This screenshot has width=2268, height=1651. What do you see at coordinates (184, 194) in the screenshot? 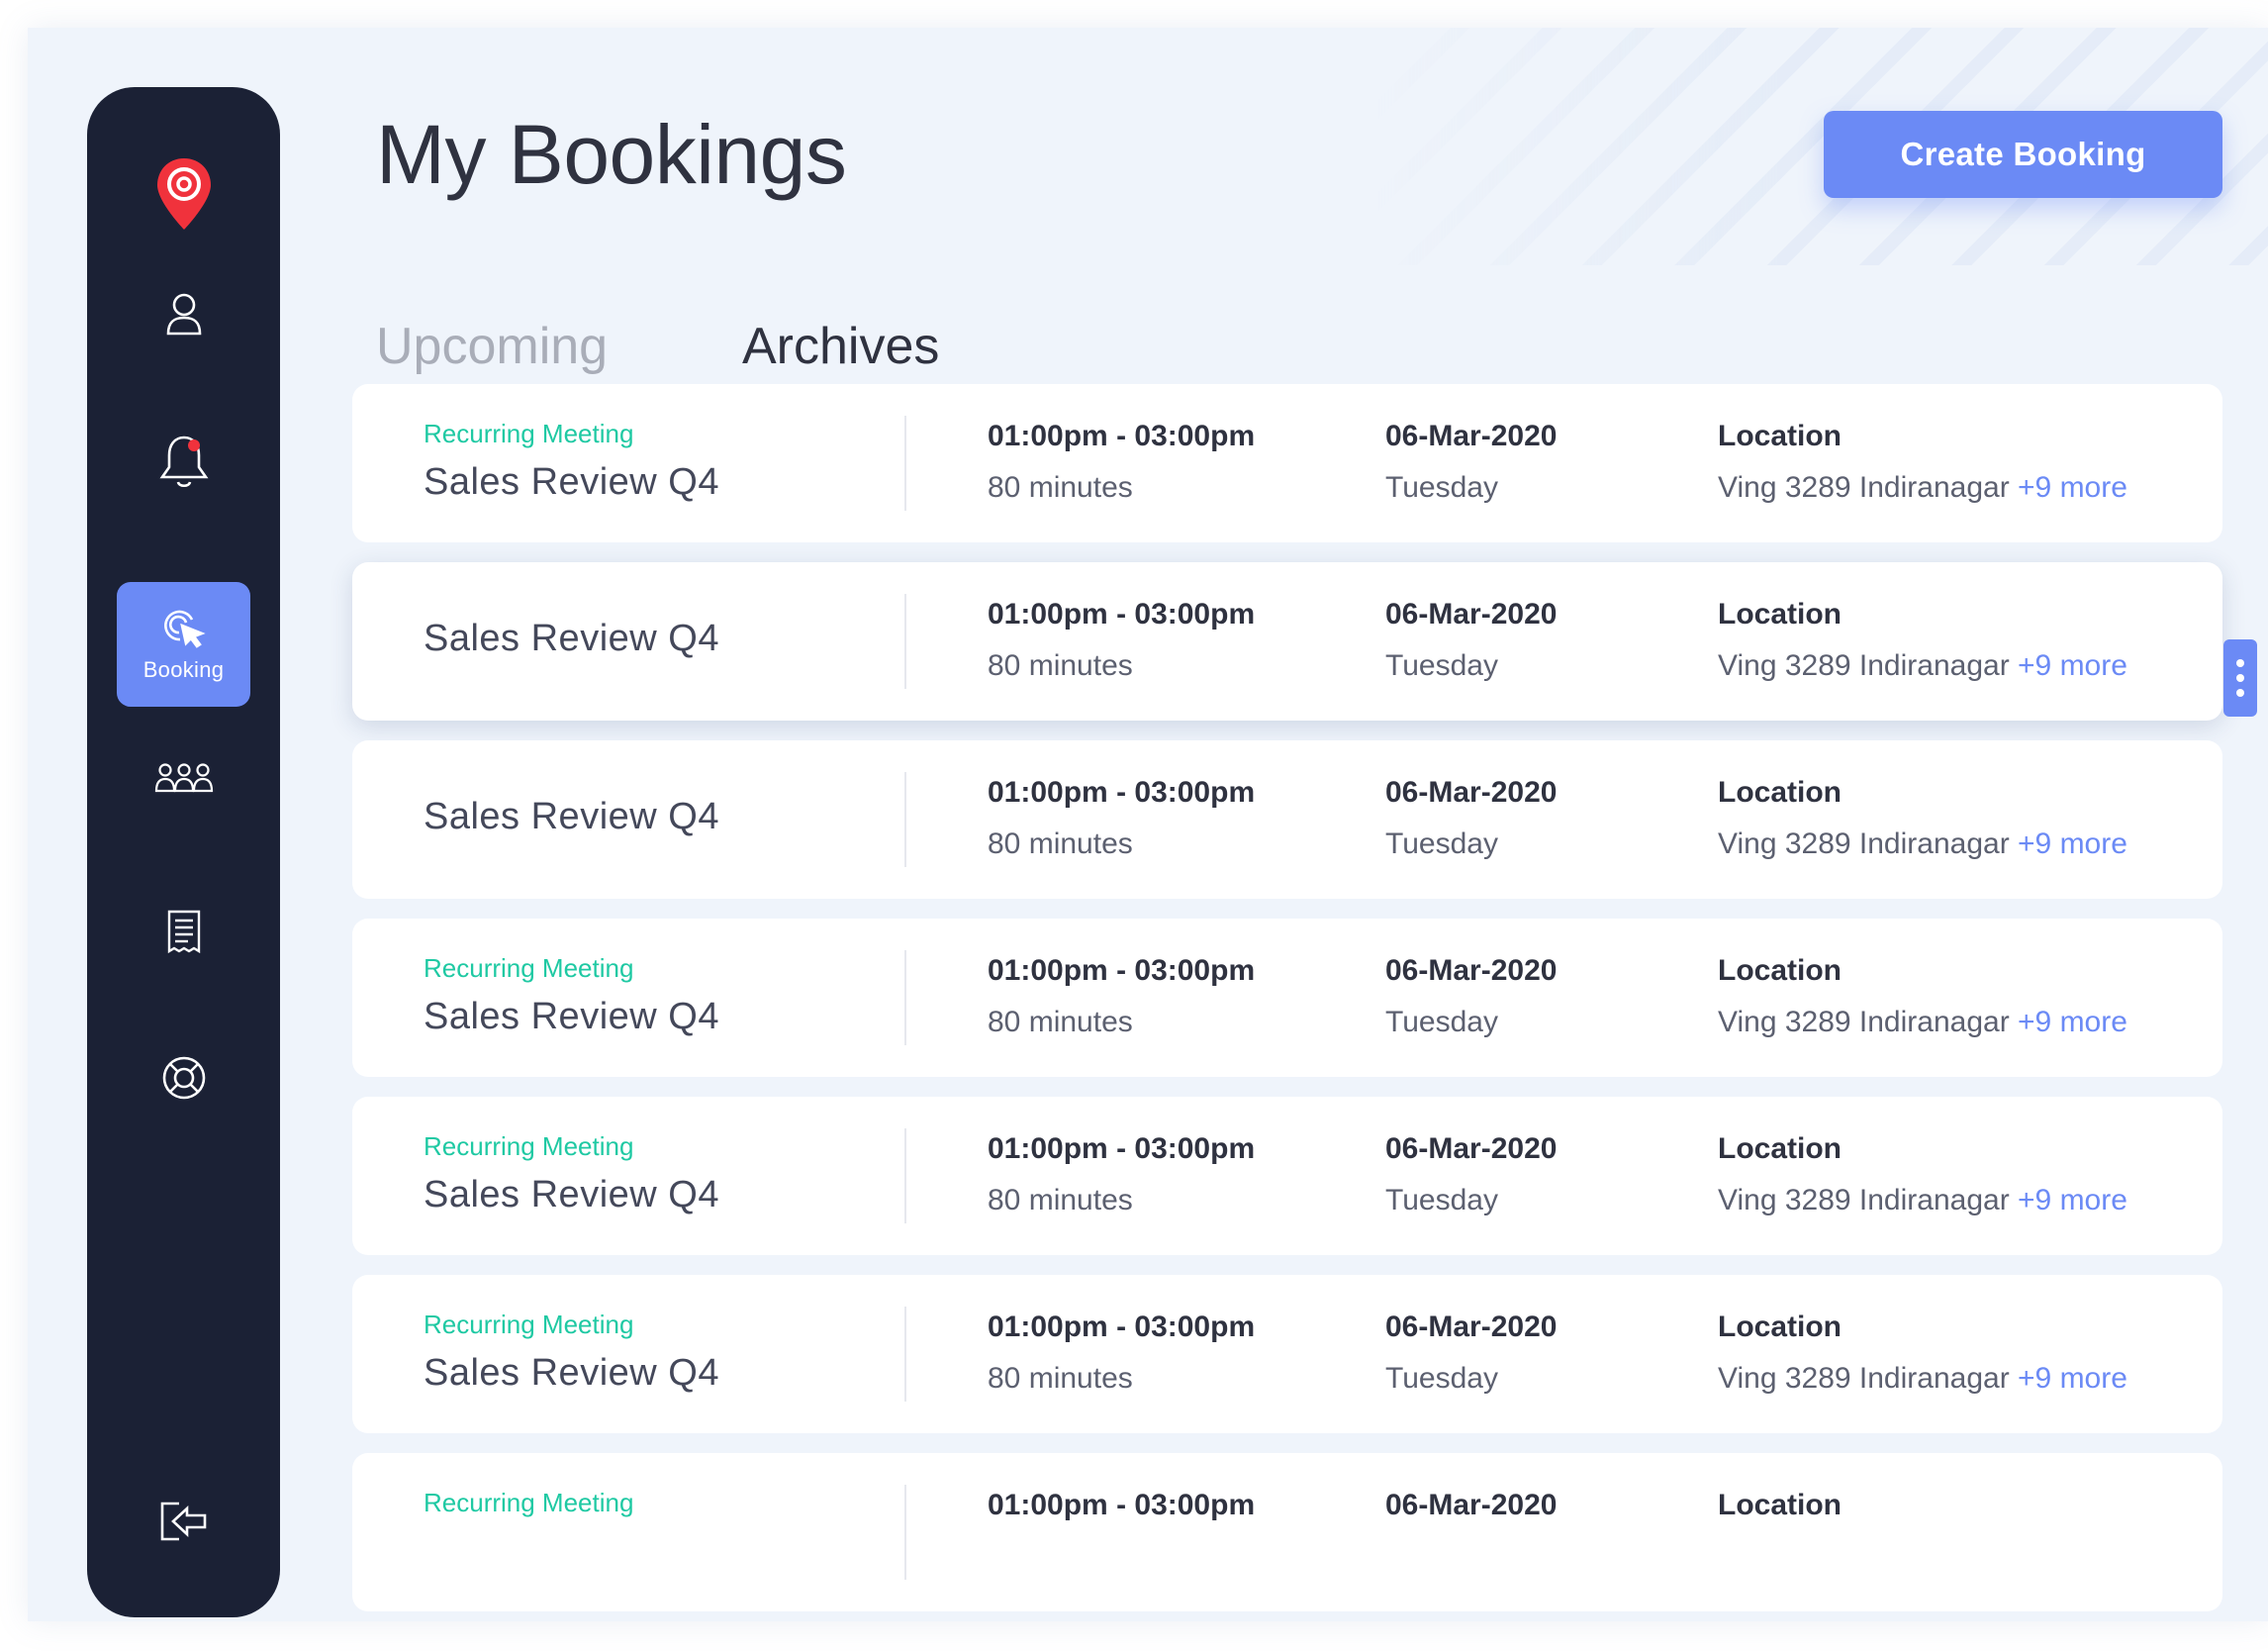
I see `location-pin-logo-icon` at bounding box center [184, 194].